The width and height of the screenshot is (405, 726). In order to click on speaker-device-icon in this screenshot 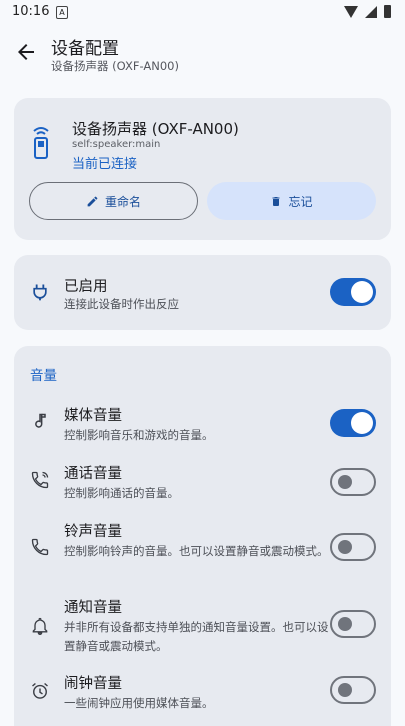, I will do `click(41, 143)`.